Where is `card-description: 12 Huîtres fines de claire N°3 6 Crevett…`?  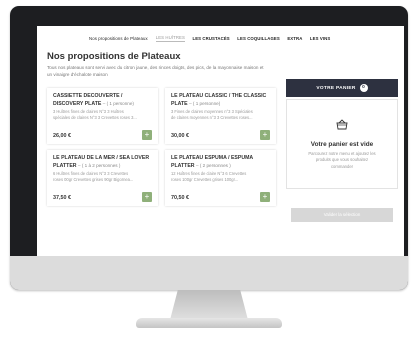
card-description: 12 Huîtres fines de claire N°3 6 Crevett… is located at coordinates (220, 176).